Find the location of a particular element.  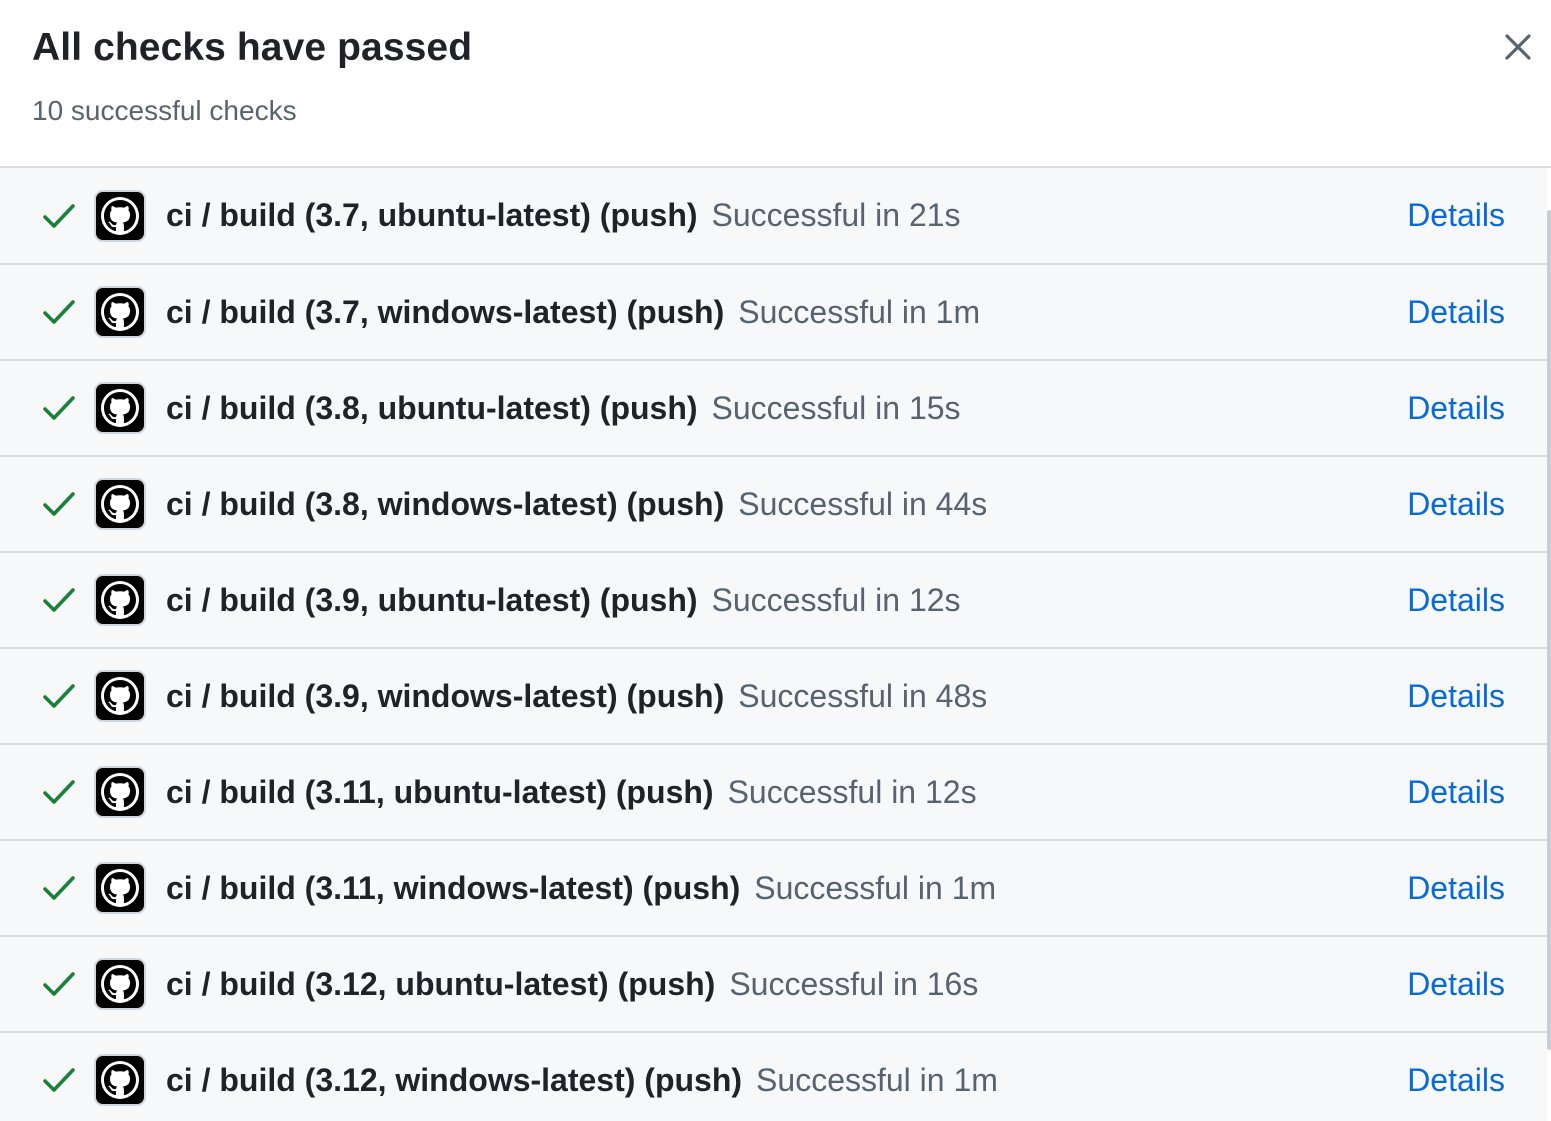

check-name: ci / build (3.8, windows-latest) (push) is located at coordinates (445, 503).